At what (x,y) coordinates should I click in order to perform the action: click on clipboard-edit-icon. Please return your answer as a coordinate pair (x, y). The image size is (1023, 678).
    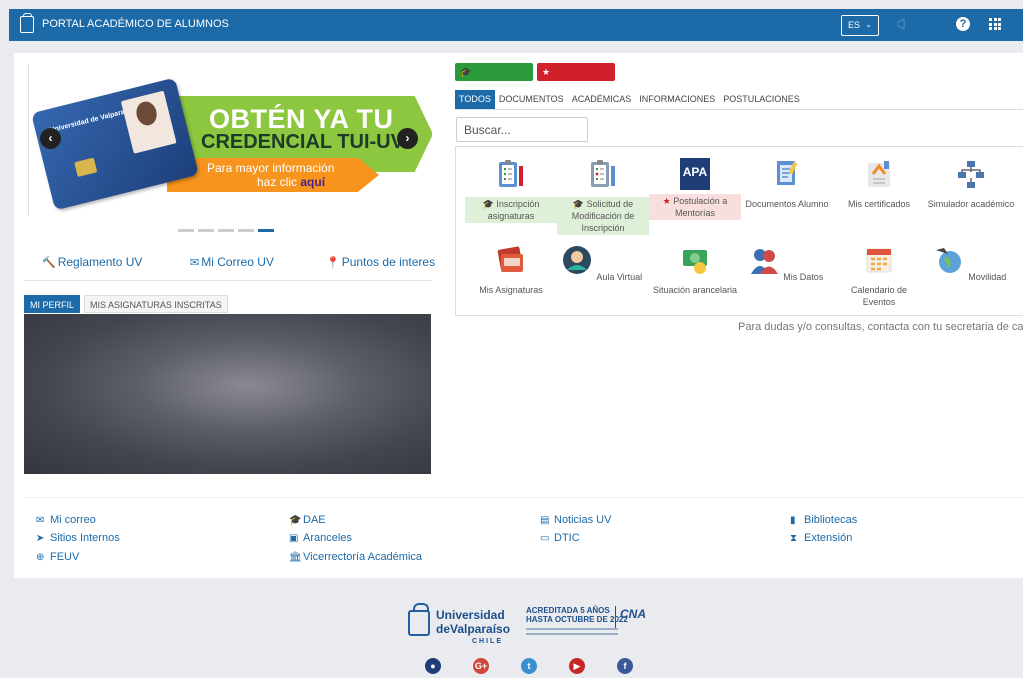
    Looking at the image, I should click on (603, 173).